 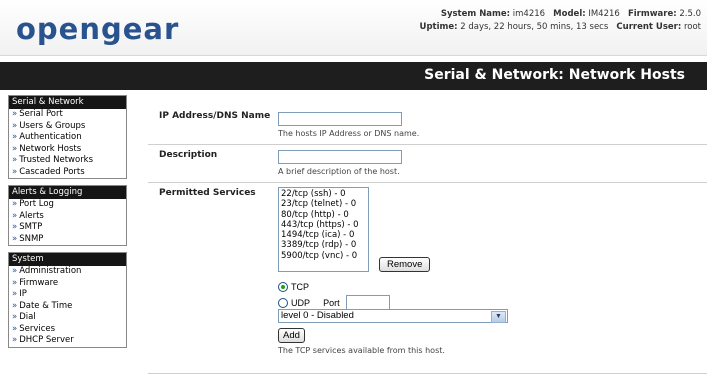 I want to click on sidebar-item-label: Cascaded Ports, so click(x=52, y=171).